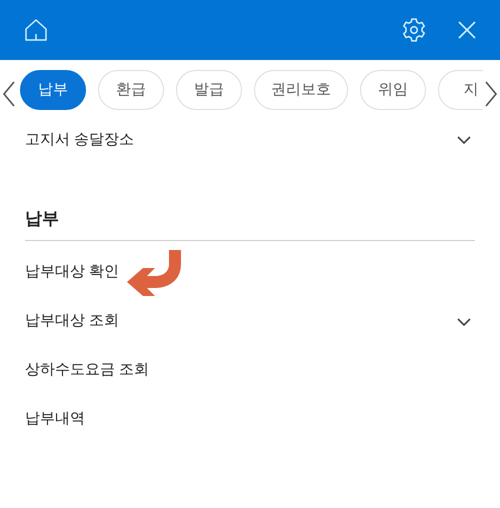  What do you see at coordinates (393, 90) in the screenshot?
I see `category-tab: 위임` at bounding box center [393, 90].